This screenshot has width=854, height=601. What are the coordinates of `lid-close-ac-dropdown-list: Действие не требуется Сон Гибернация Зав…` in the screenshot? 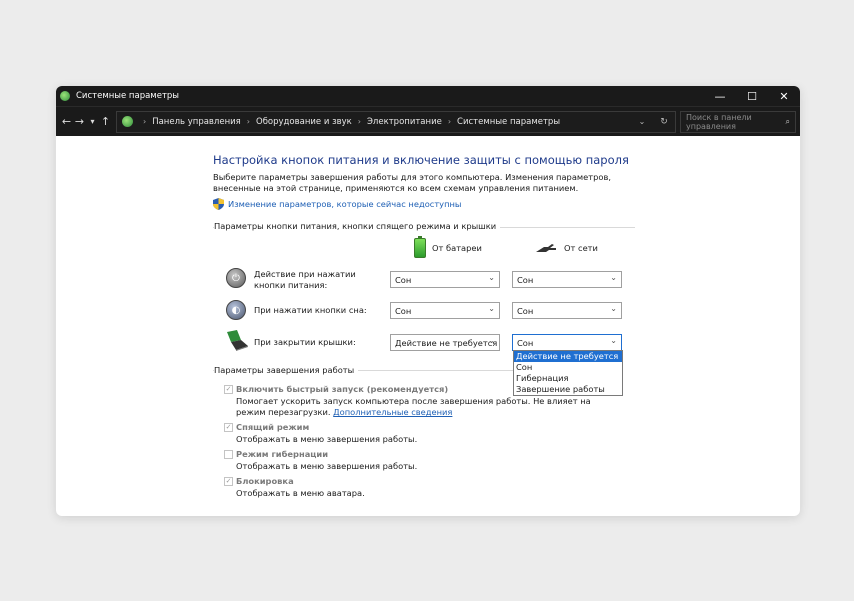 It's located at (568, 373).